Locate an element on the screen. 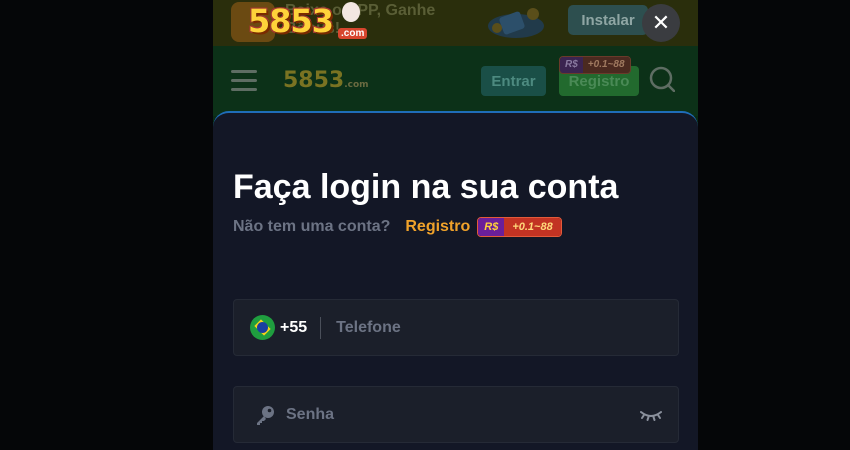  bunny-mascot-icon is located at coordinates (351, 12).